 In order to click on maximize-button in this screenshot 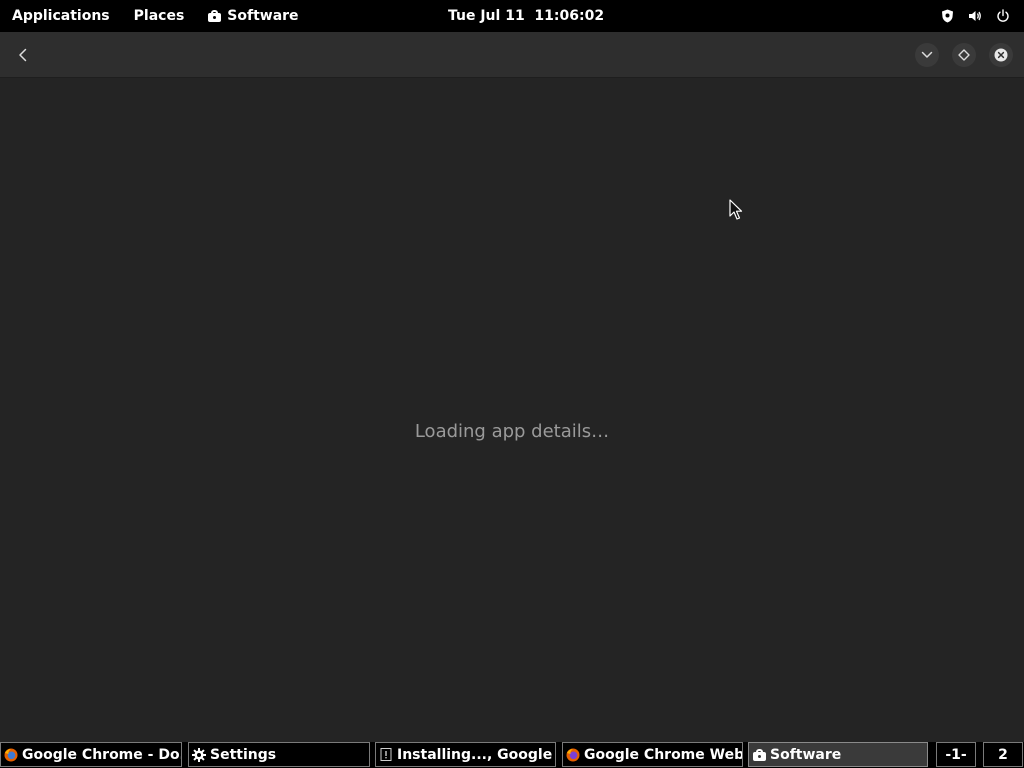, I will do `click(964, 55)`.